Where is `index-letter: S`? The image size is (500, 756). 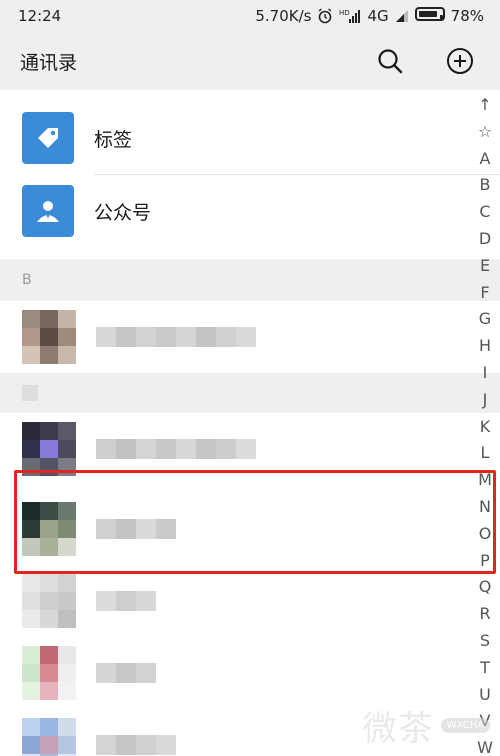
index-letter: S is located at coordinates (485, 641).